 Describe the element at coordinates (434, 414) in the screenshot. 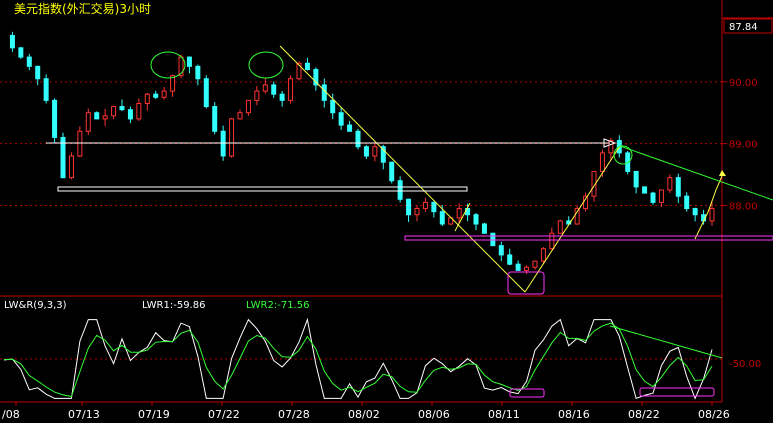

I see `date-label: 08/06` at that location.